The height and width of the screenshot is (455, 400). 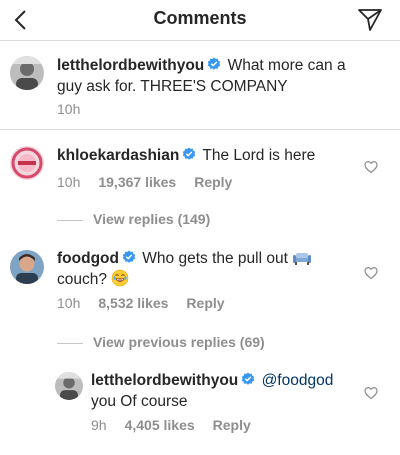 I want to click on couch-emoji-icon, so click(x=302, y=259).